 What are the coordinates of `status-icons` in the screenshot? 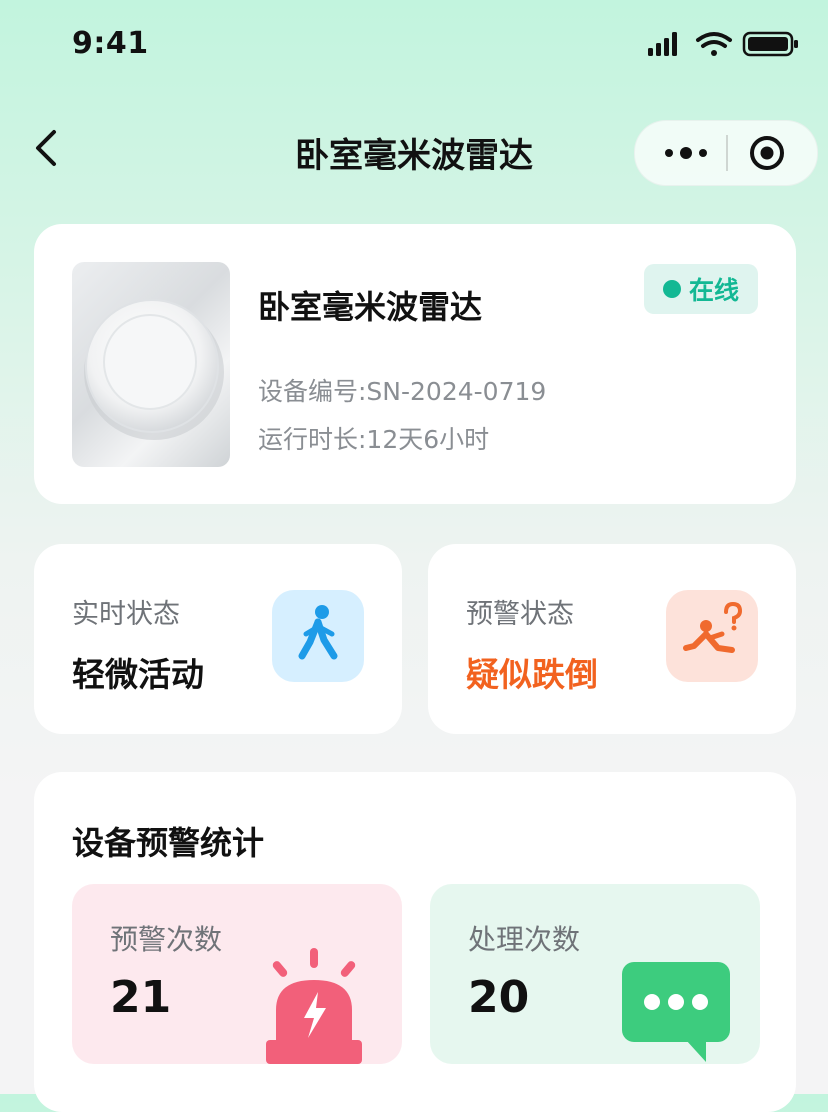 It's located at (723, 44).